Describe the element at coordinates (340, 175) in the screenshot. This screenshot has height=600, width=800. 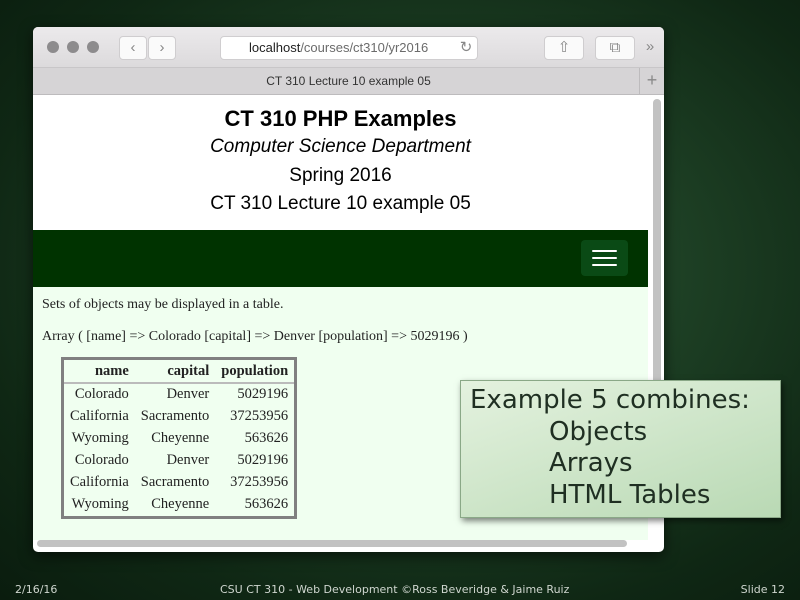
I see `term: Spring 2016` at that location.